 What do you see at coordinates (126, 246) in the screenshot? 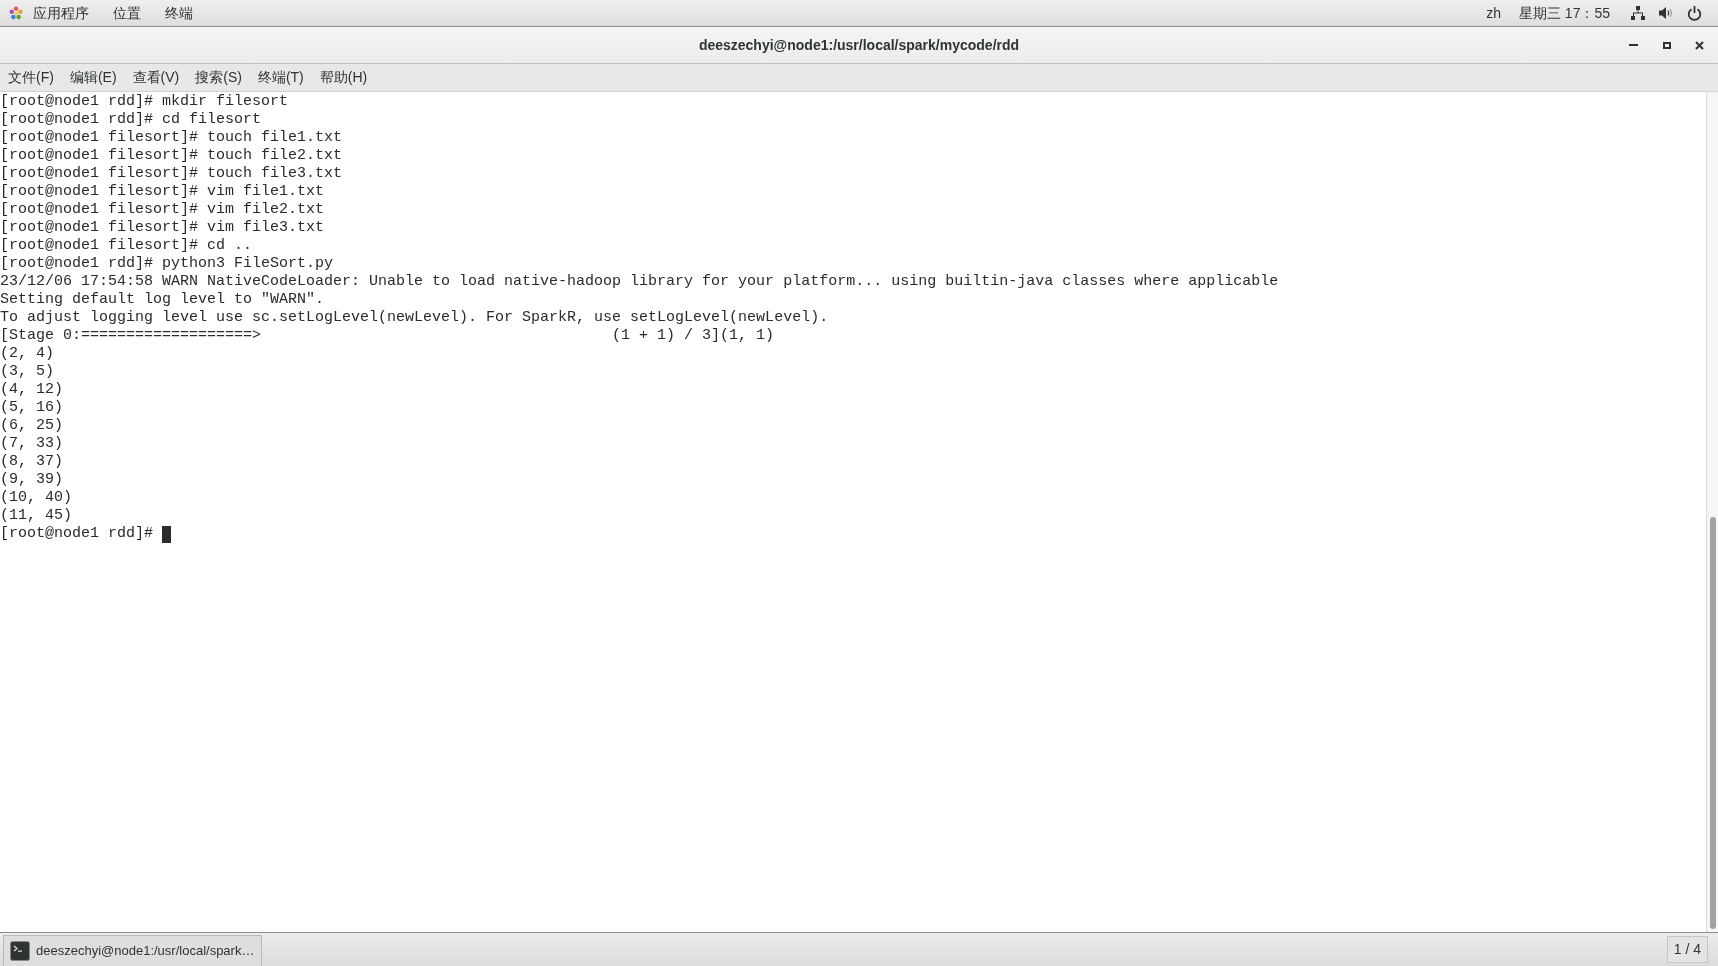
I see `terminal-line: [root@node1 filesort]# cd ..` at bounding box center [126, 246].